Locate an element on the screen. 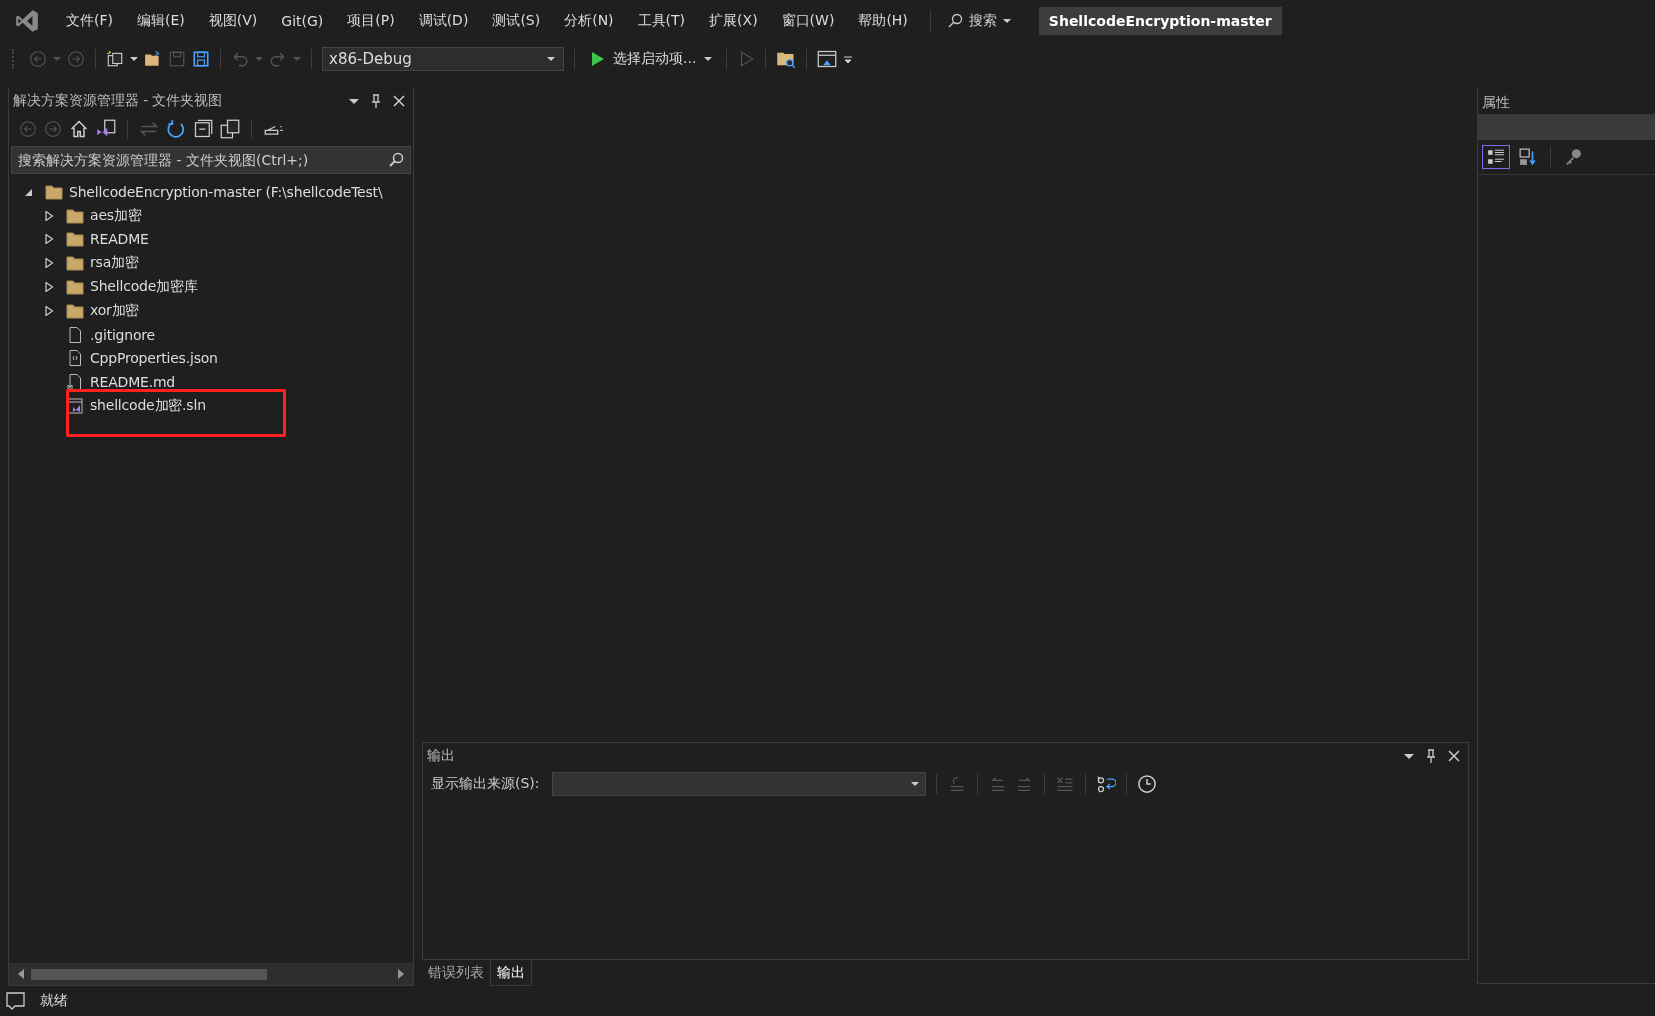  open-folder-icon is located at coordinates (153, 59).